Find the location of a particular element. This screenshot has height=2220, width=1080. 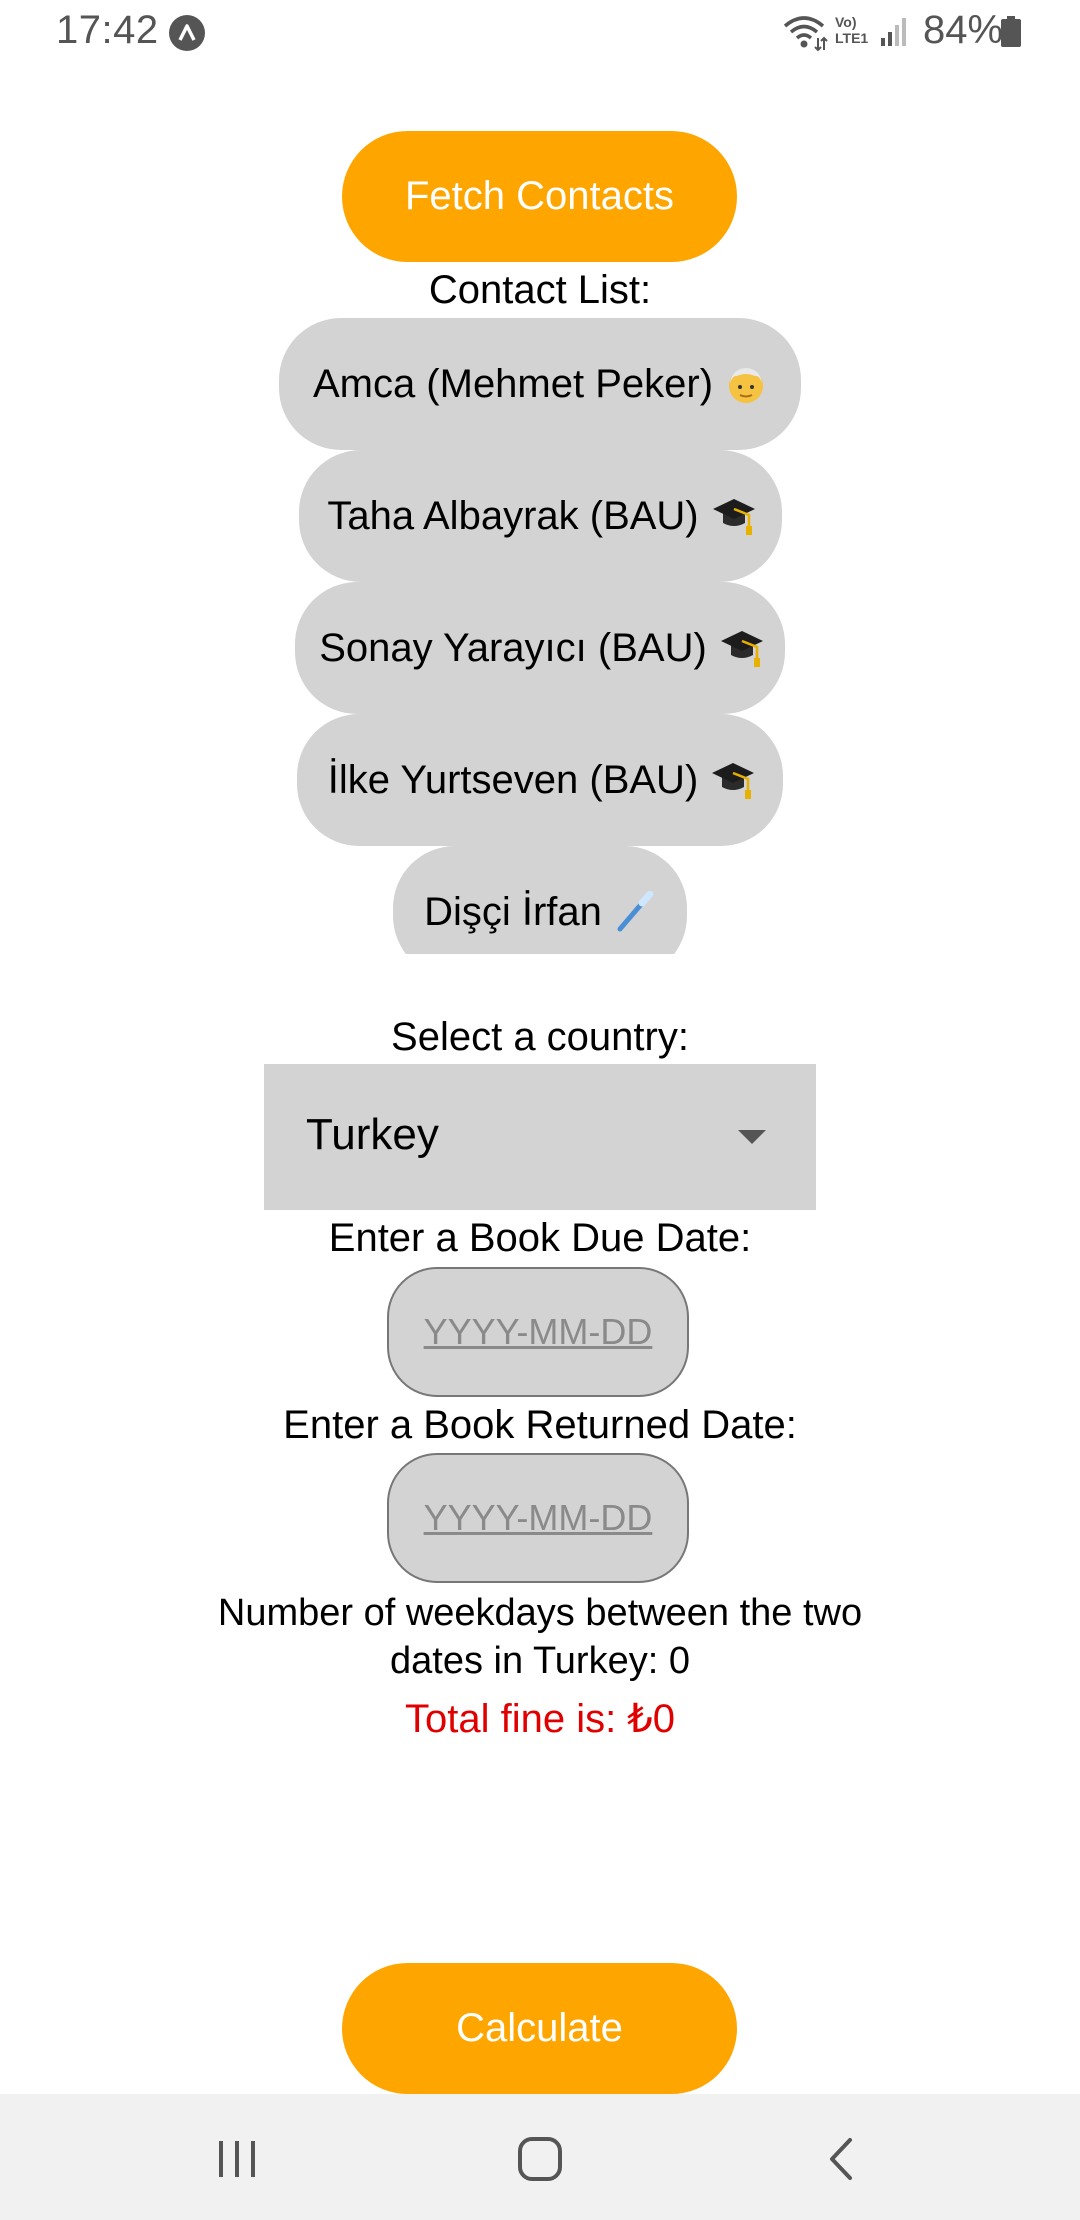

returned-date-input: YYYY-MM-DD is located at coordinates (538, 1518).